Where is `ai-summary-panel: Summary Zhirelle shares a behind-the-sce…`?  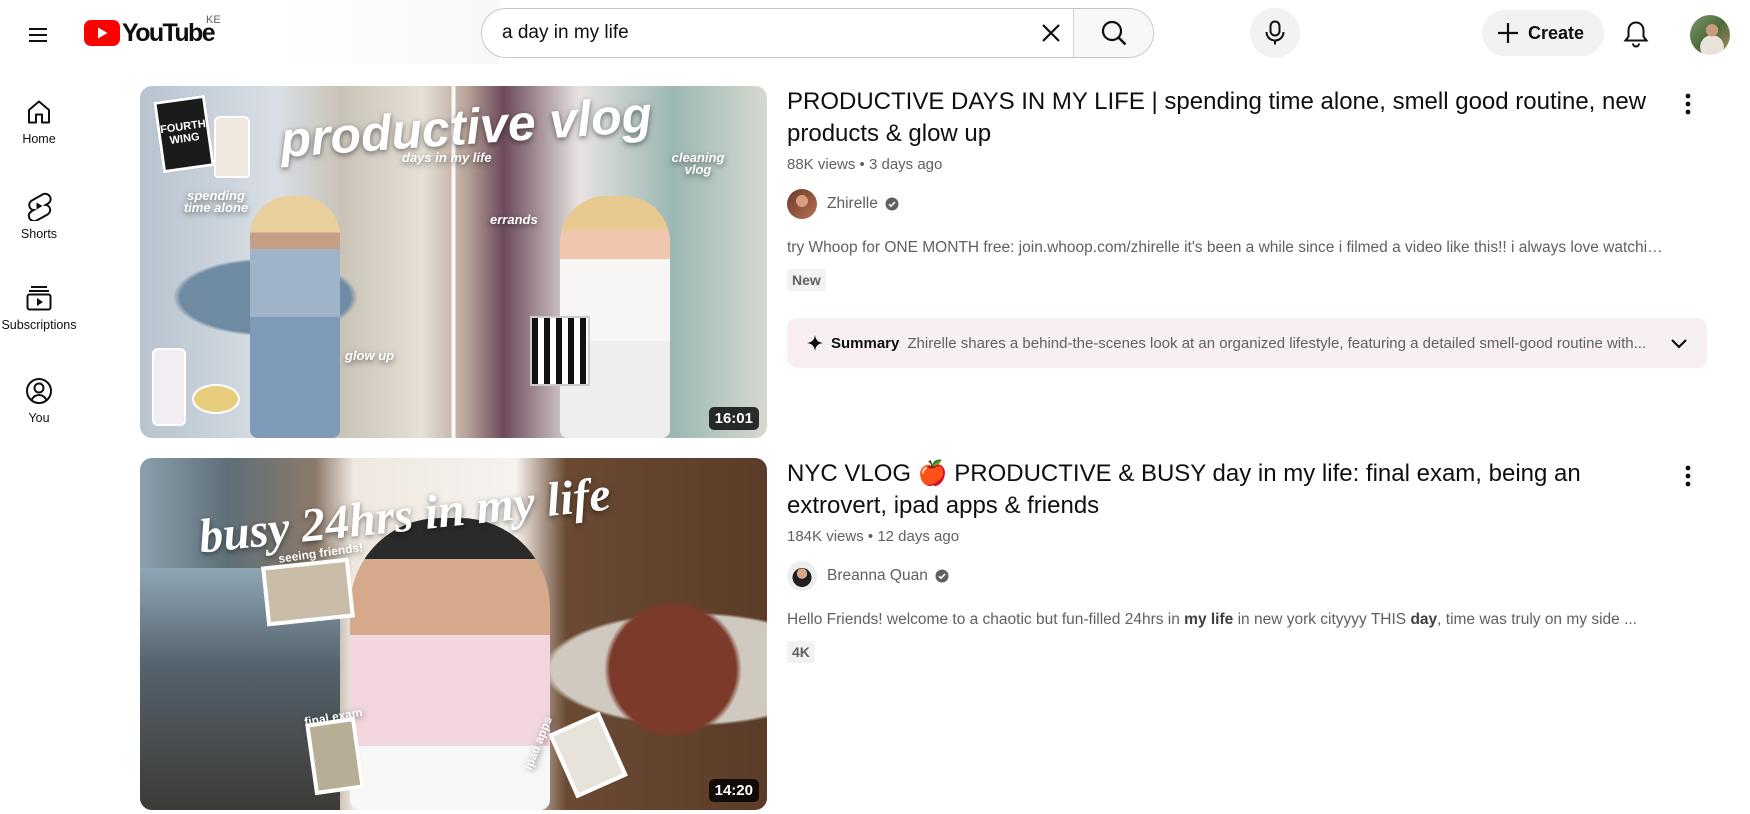
ai-summary-panel: Summary Zhirelle shares a behind-the-sce… is located at coordinates (1247, 343).